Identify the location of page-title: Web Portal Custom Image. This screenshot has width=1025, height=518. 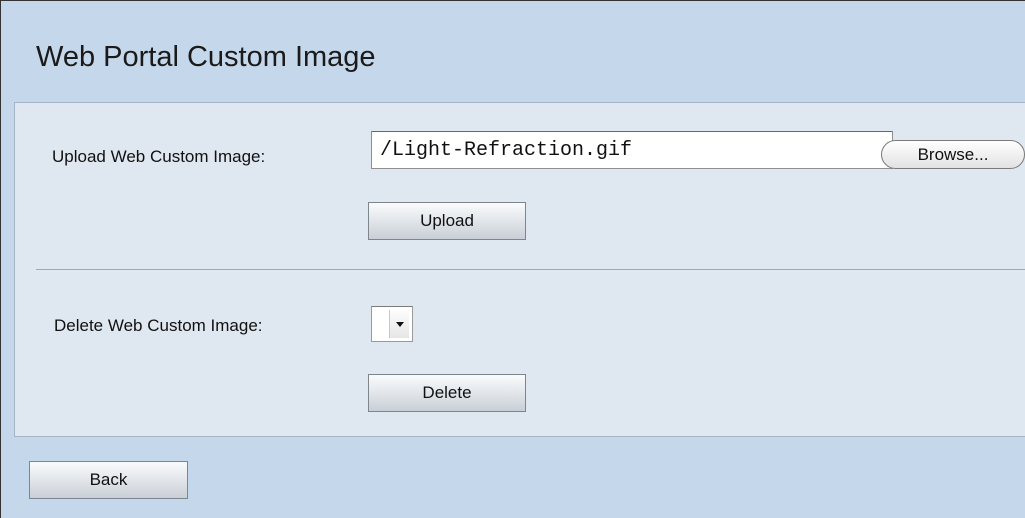
(206, 57).